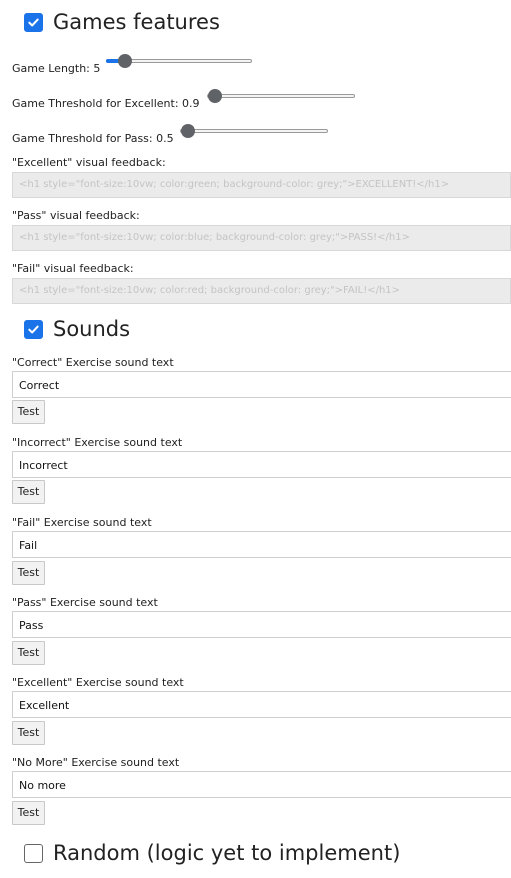  What do you see at coordinates (261, 544) in the screenshot?
I see `fail-sound-input: Fail` at bounding box center [261, 544].